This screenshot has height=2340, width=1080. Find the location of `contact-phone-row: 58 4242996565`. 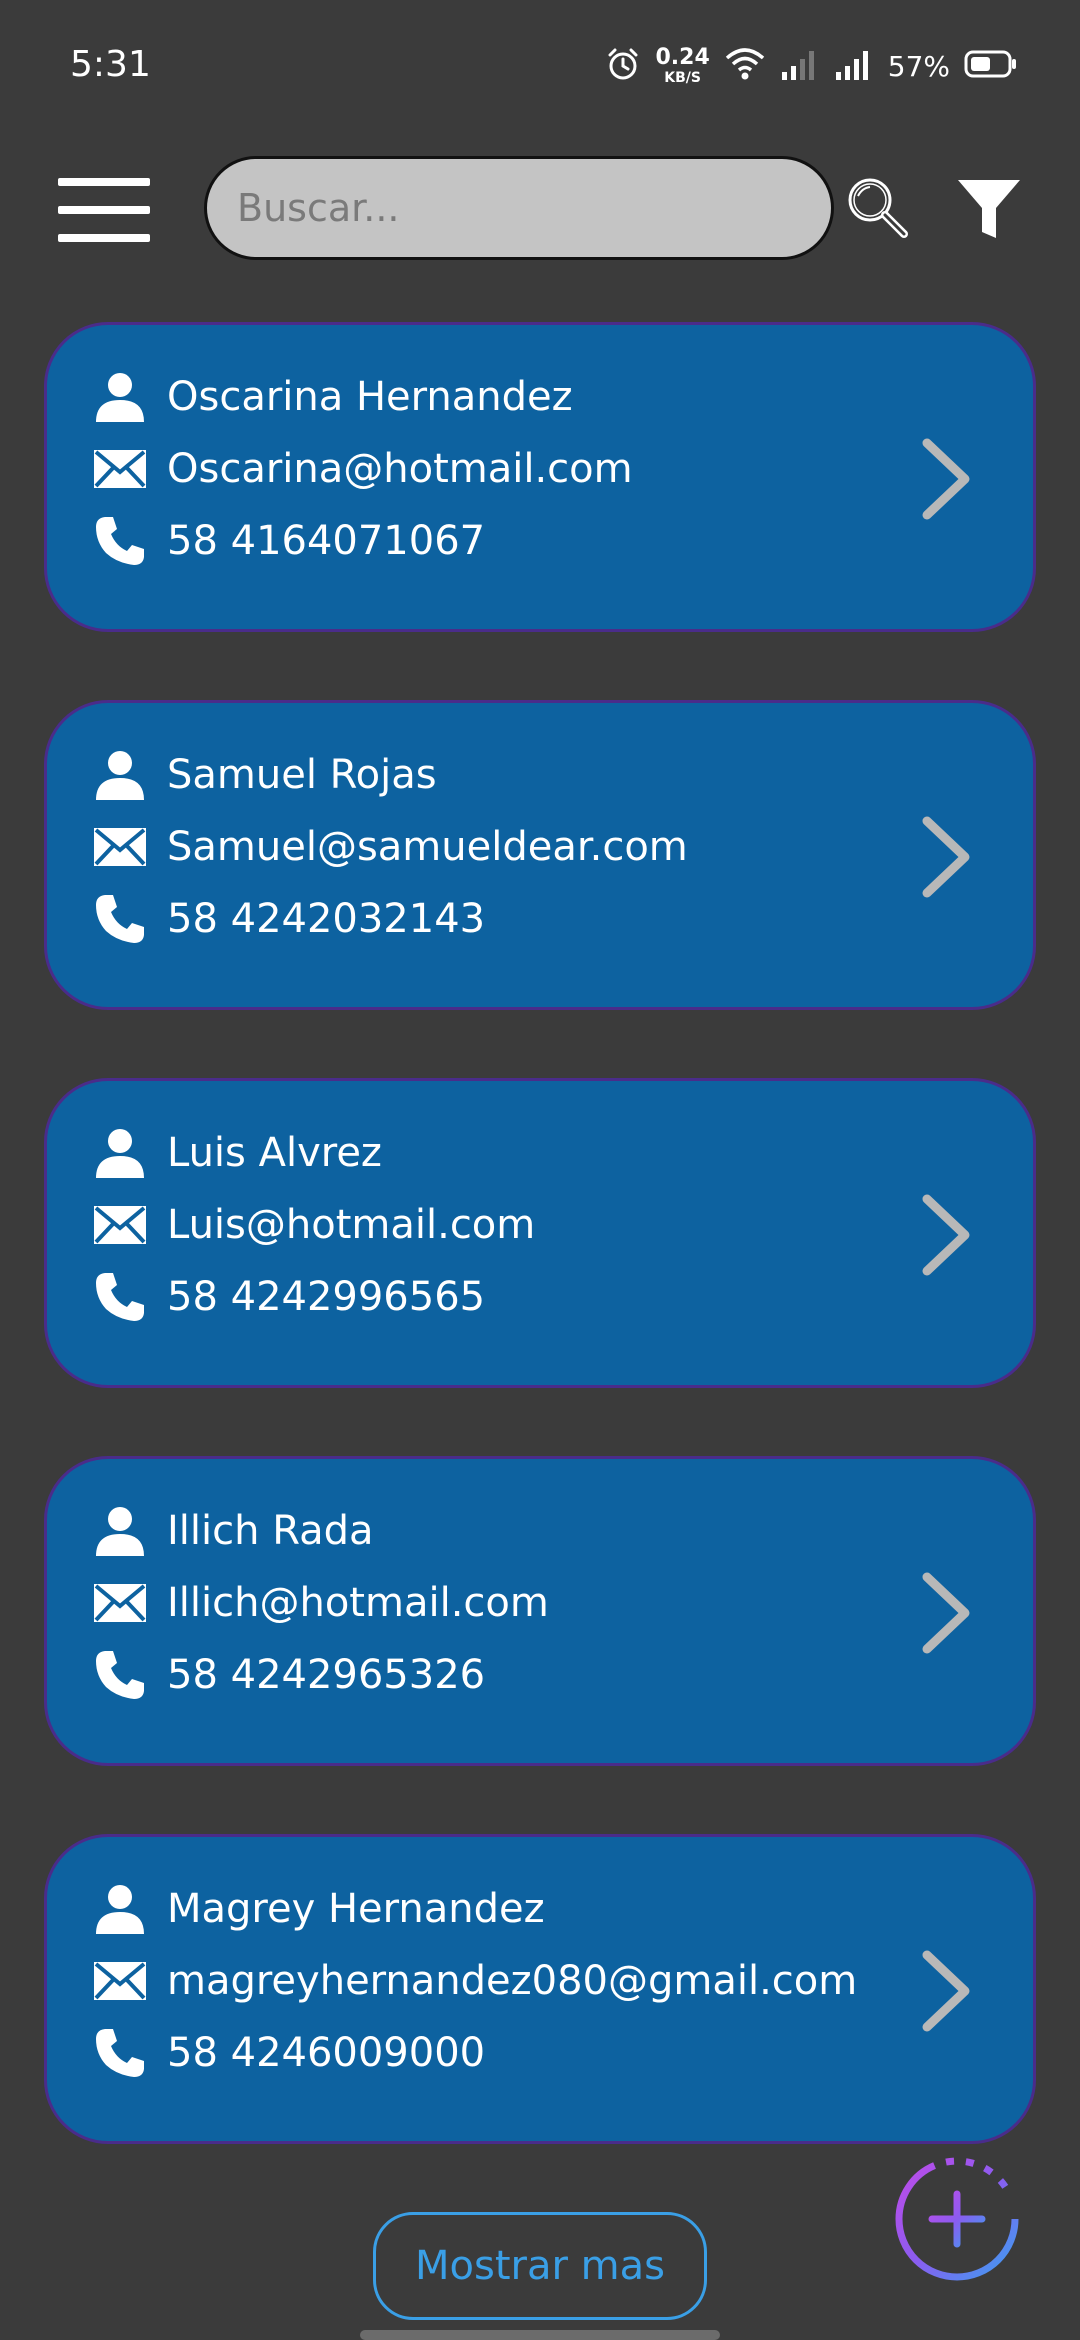

contact-phone-row: 58 4242996565 is located at coordinates (288, 1297).